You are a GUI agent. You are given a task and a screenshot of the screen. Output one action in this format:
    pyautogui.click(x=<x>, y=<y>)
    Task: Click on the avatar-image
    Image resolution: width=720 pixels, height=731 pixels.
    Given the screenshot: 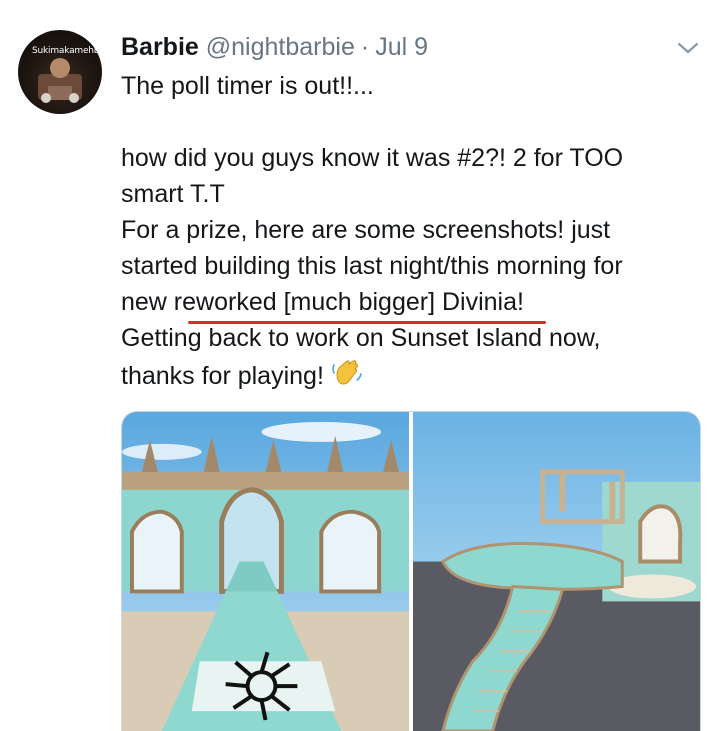 What is the action you would take?
    pyautogui.click(x=60, y=80)
    